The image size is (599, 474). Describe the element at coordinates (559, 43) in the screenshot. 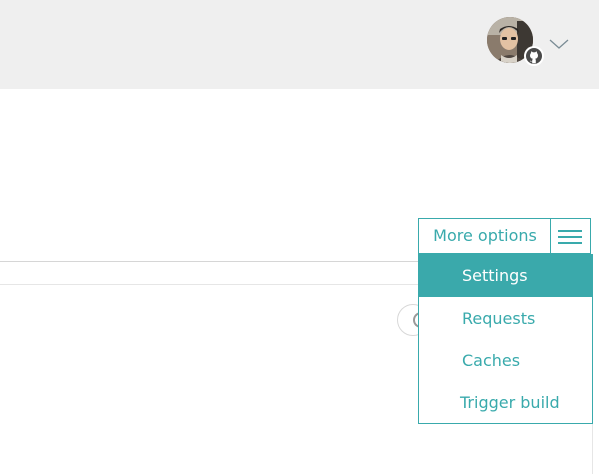

I see `chevron-down-icon` at that location.